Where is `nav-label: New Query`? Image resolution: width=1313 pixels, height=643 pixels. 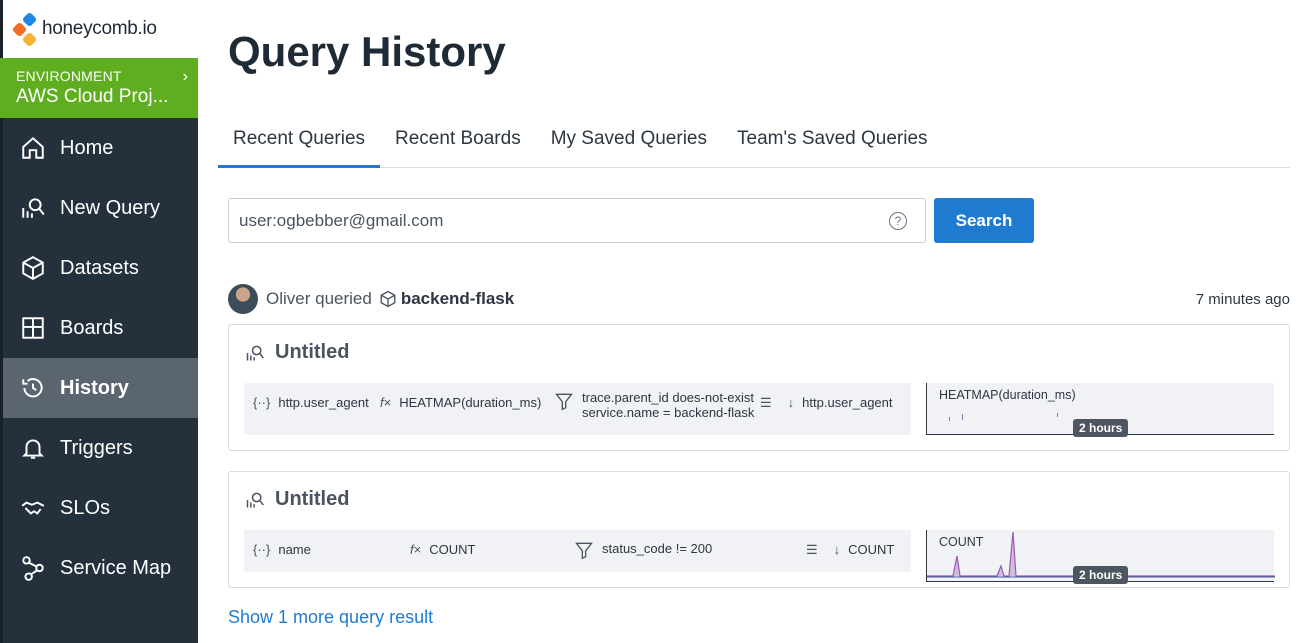
nav-label: New Query is located at coordinates (110, 207).